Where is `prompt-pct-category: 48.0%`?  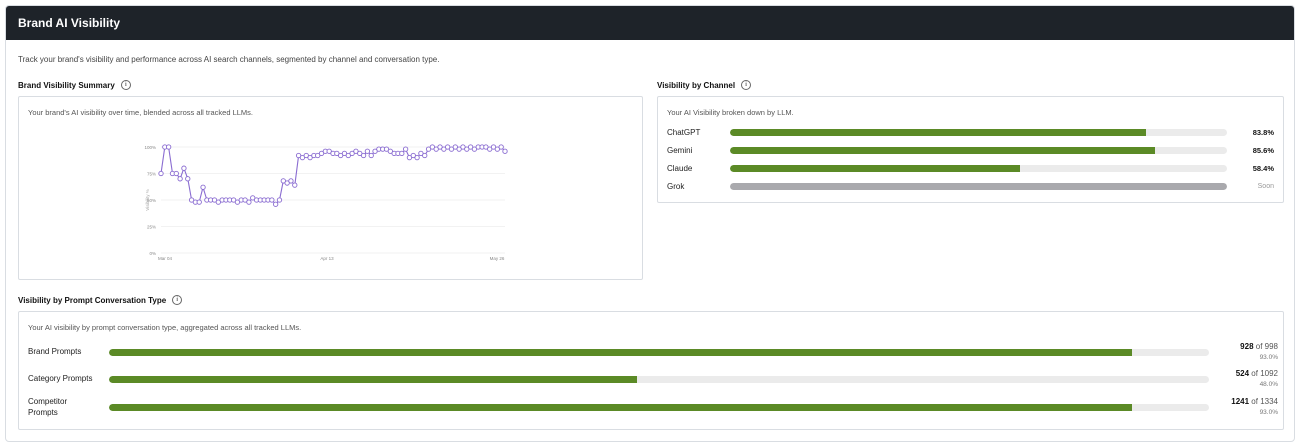
prompt-pct-category: 48.0% is located at coordinates (1268, 384).